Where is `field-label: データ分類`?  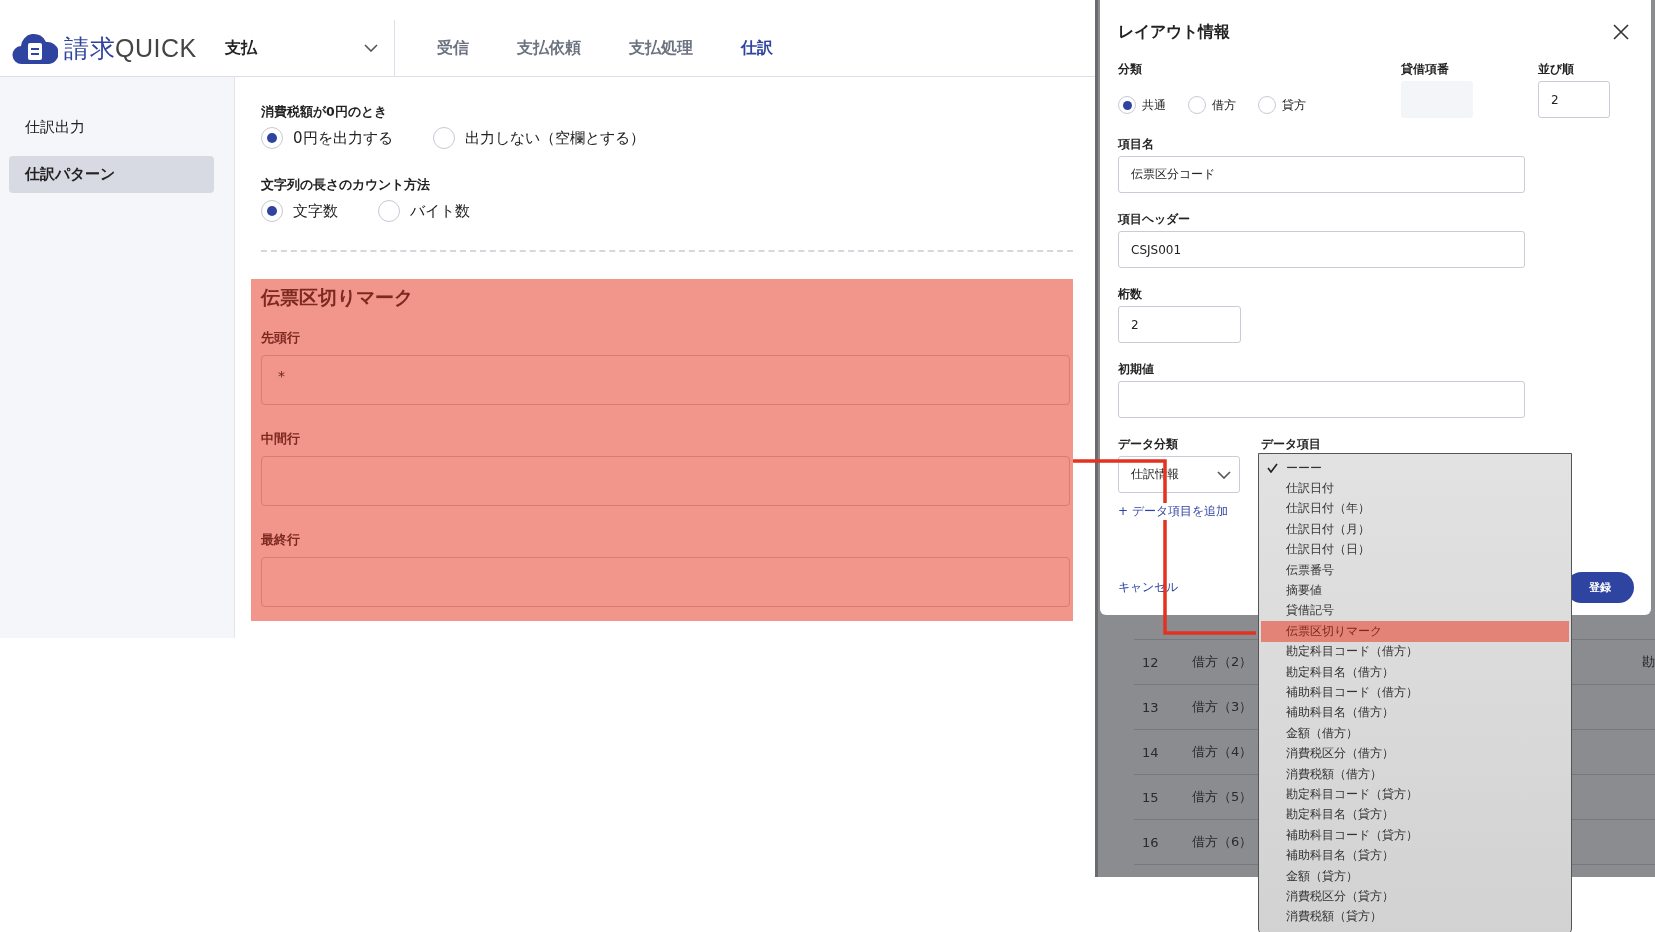
field-label: データ分類 is located at coordinates (1148, 444).